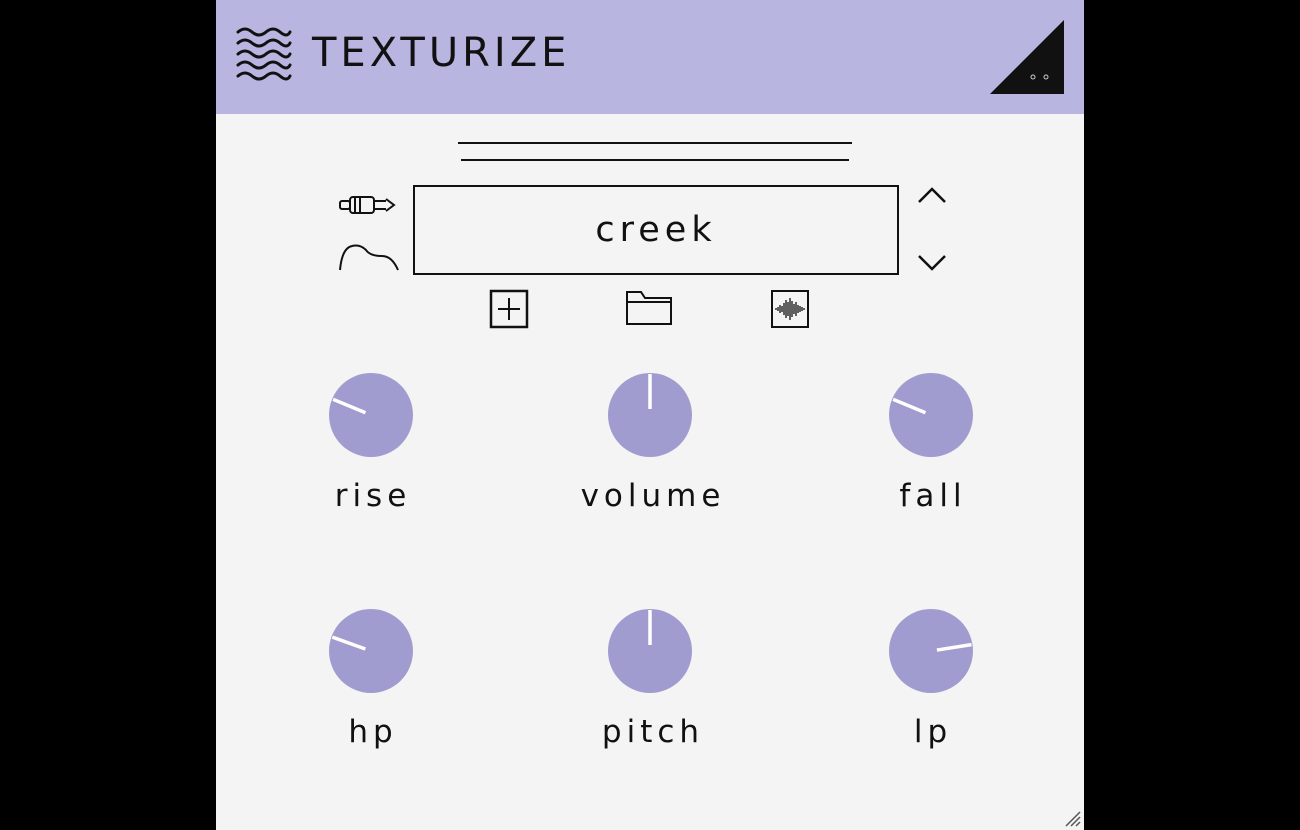  What do you see at coordinates (509, 309) in the screenshot?
I see `add-square-icon` at bounding box center [509, 309].